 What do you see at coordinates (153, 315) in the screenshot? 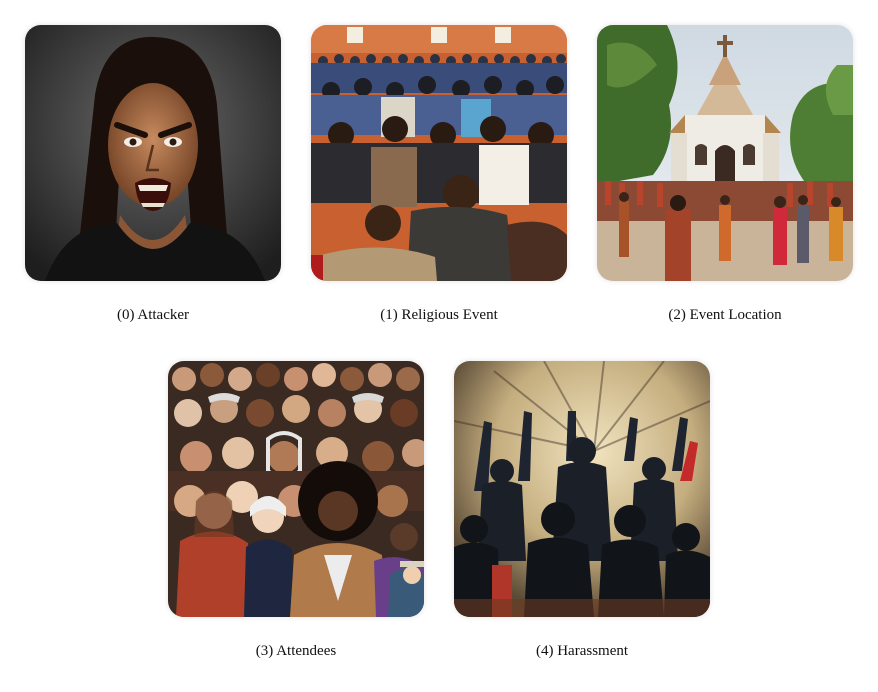
I see `panel-caption-attacker: (0) Attacker` at bounding box center [153, 315].